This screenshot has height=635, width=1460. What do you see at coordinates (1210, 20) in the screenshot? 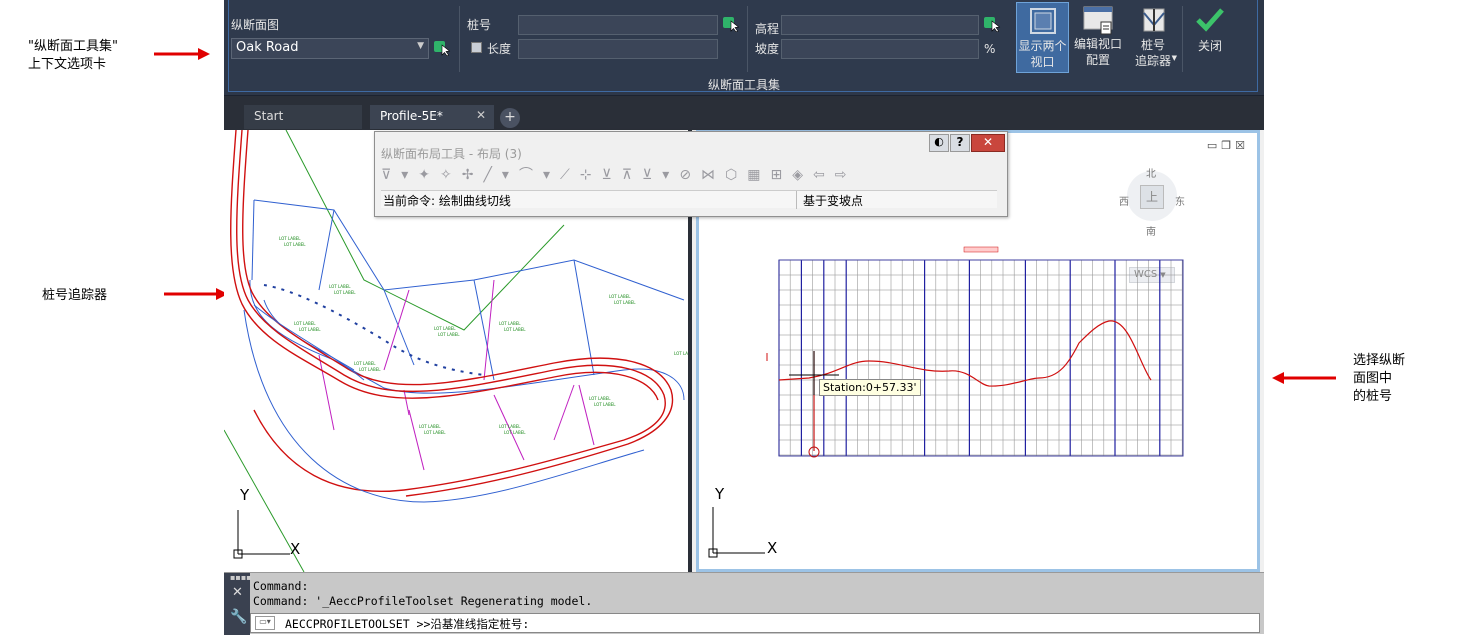
I see `check-icon` at bounding box center [1210, 20].